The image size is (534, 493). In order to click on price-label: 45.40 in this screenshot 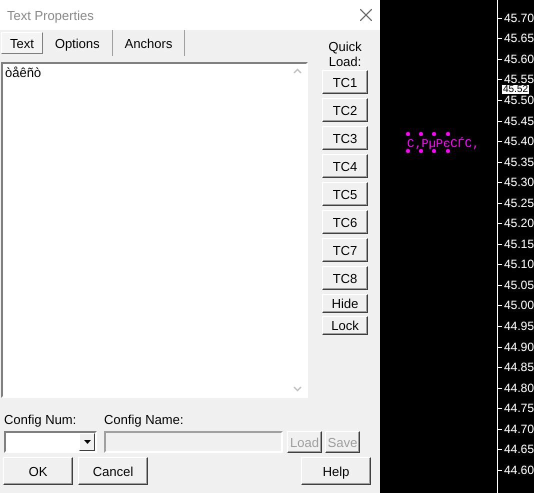, I will do `click(519, 142)`.